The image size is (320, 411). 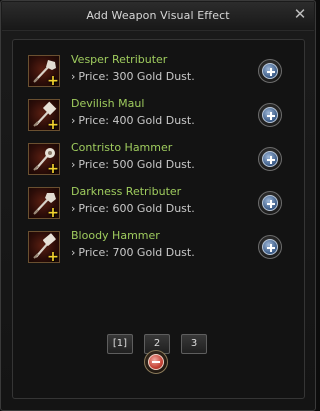 I want to click on effect-price: › Price: 500 Gold Dust., so click(x=133, y=164).